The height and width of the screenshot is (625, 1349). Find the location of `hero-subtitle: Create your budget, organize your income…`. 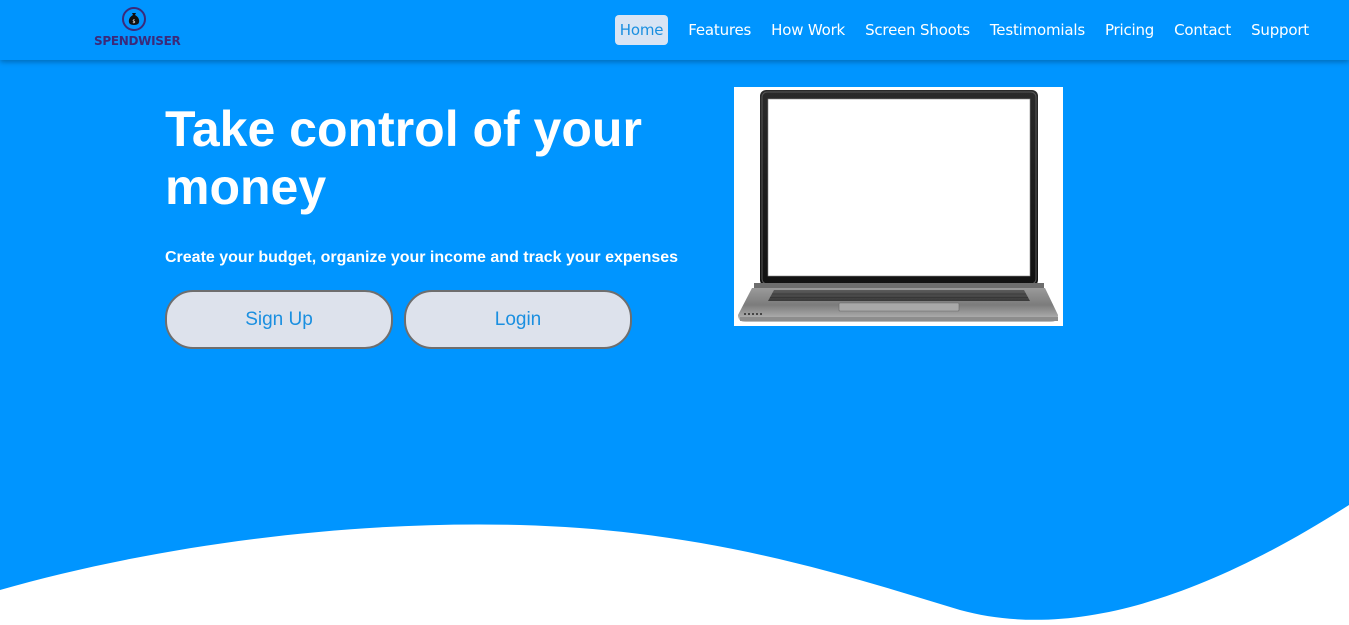

hero-subtitle: Create your budget, organize your income… is located at coordinates (422, 257).